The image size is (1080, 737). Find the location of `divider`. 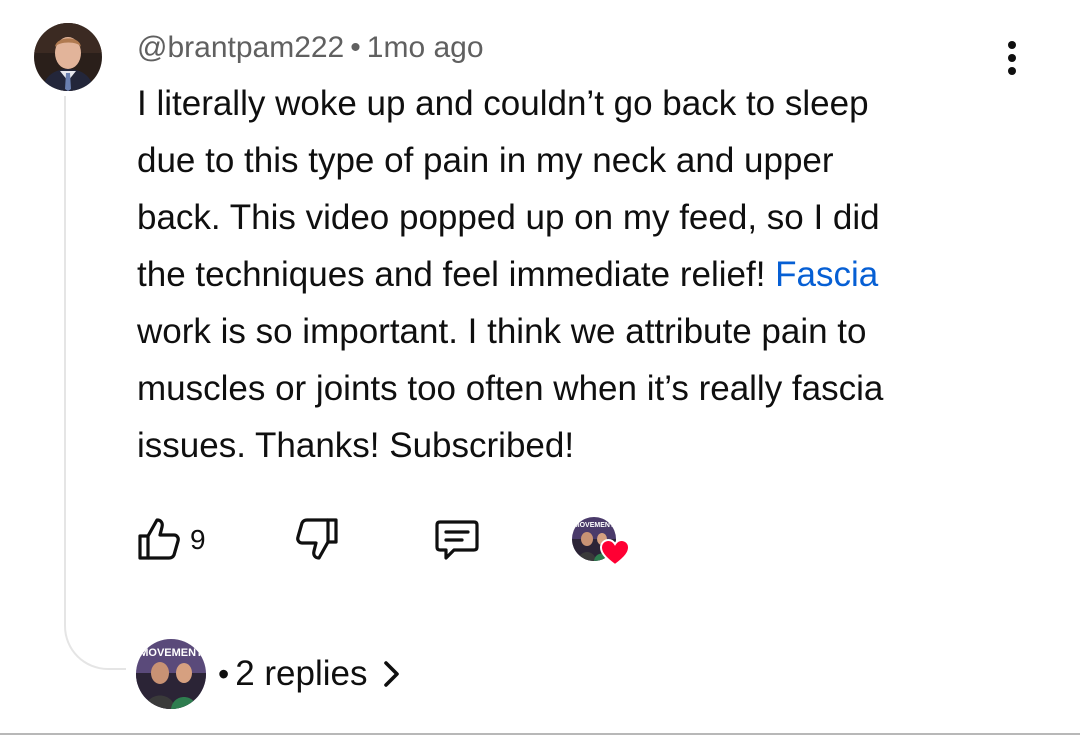

divider is located at coordinates (540, 734).